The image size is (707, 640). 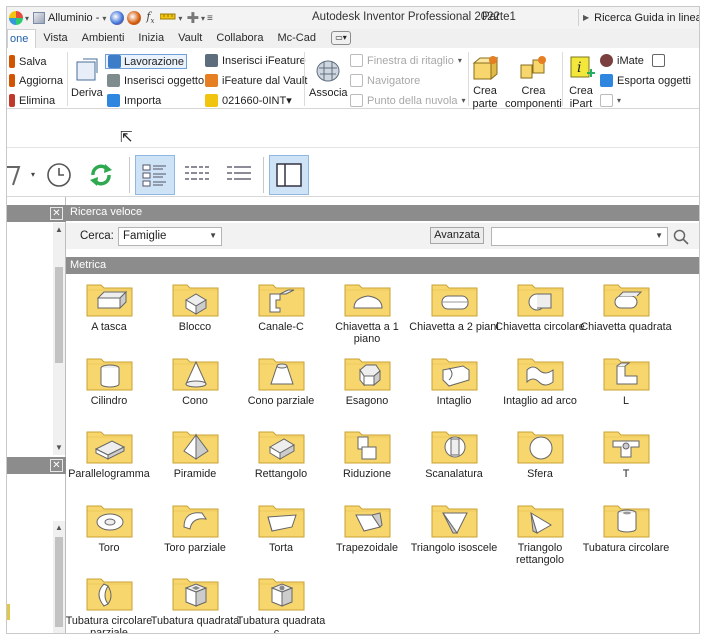 What do you see at coordinates (367, 312) in the screenshot?
I see `family-item: Chiavetta a 1 piano` at bounding box center [367, 312].